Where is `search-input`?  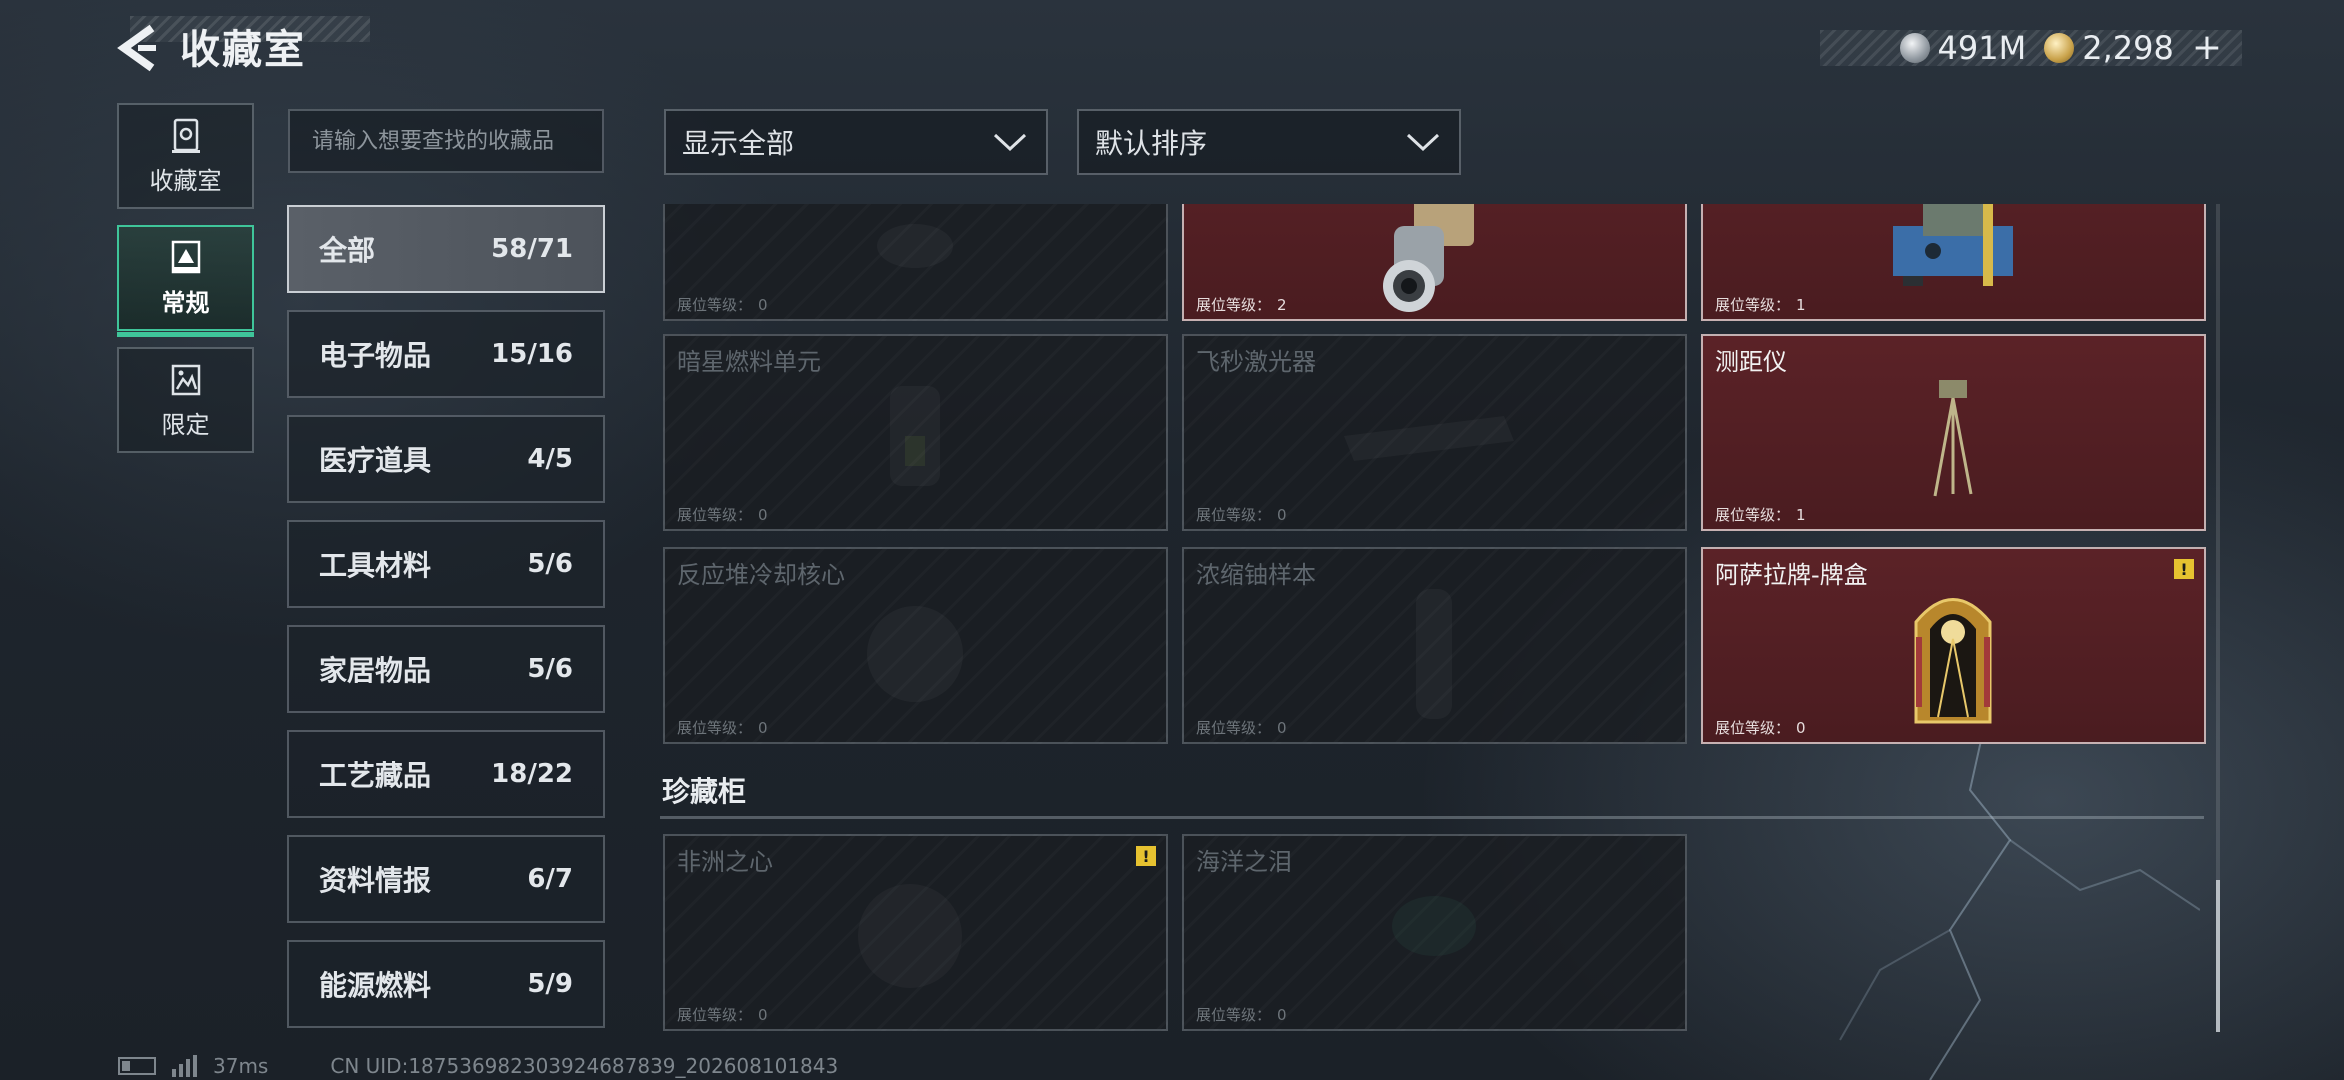 search-input is located at coordinates (446, 141).